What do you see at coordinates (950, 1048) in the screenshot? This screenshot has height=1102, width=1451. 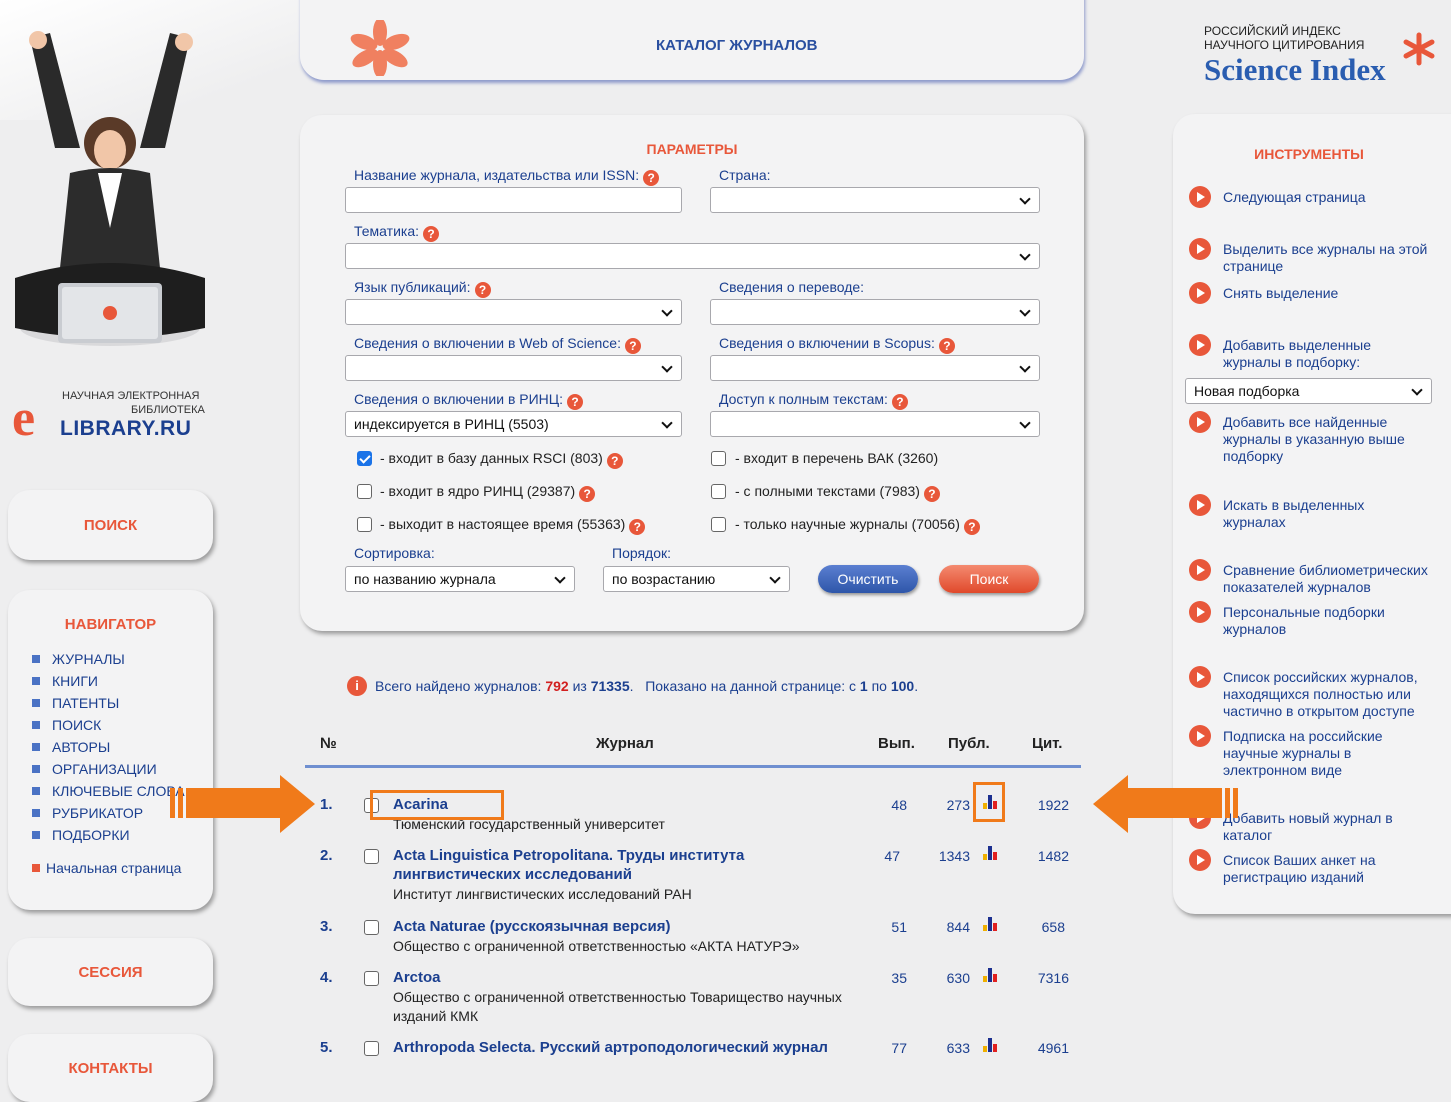 I see `pubs-count: 633` at bounding box center [950, 1048].